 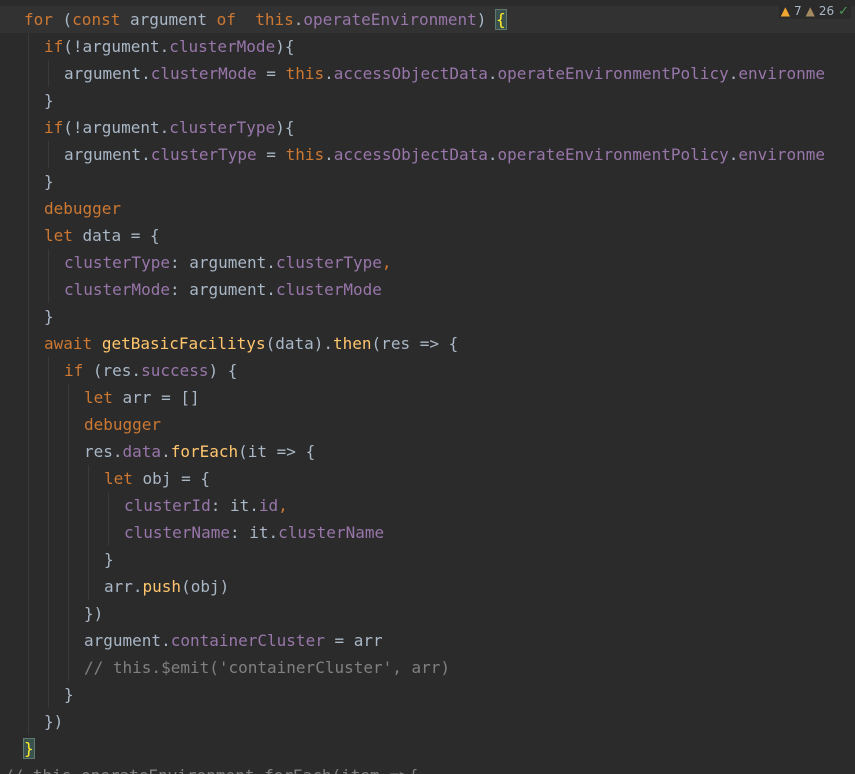 I want to click on code-token: }), so click(x=94, y=613).